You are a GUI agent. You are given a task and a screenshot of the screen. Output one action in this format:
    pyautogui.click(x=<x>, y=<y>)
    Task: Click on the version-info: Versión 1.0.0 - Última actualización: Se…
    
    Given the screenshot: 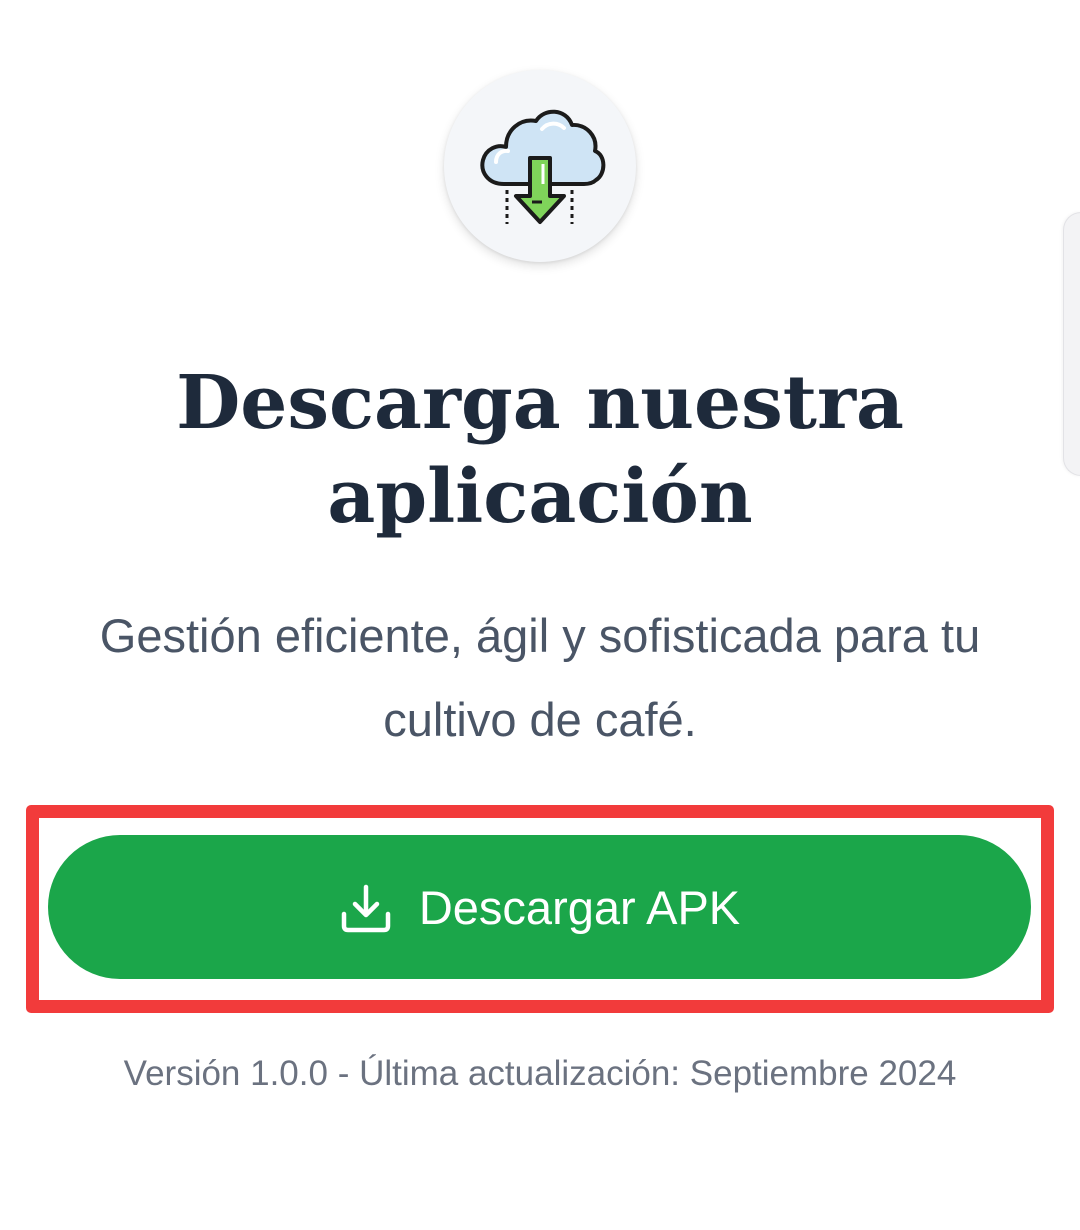 What is the action you would take?
    pyautogui.click(x=540, y=1073)
    